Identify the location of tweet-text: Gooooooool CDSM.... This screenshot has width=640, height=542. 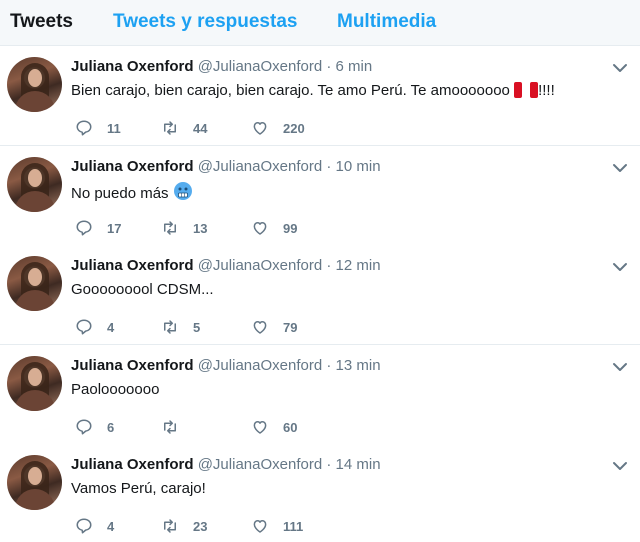
(142, 290).